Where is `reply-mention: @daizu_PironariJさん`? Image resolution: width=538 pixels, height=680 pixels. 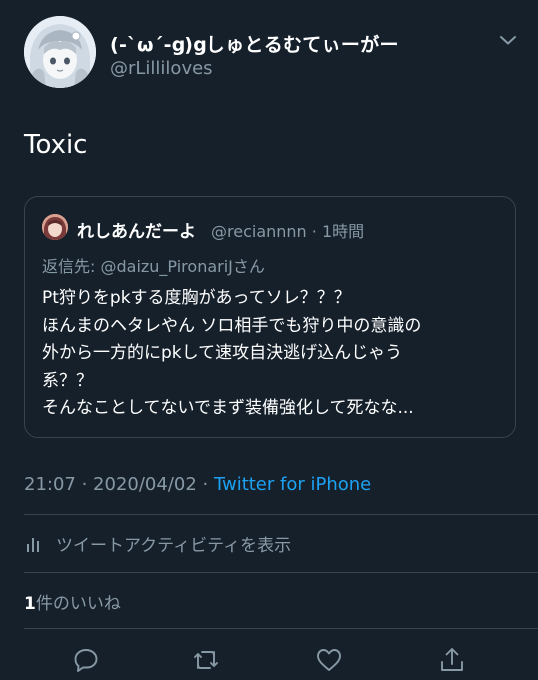 reply-mention: @daizu_PironariJさん is located at coordinates (182, 266).